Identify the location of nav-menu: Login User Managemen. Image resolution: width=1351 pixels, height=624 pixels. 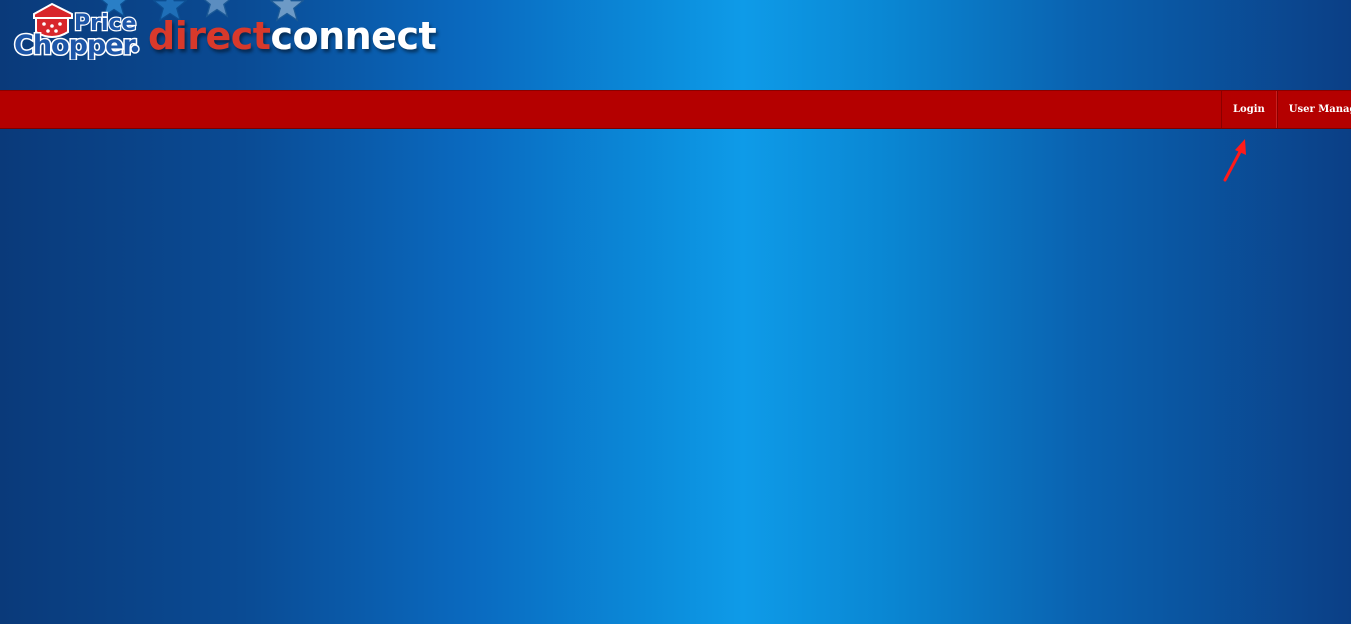
(1286, 109).